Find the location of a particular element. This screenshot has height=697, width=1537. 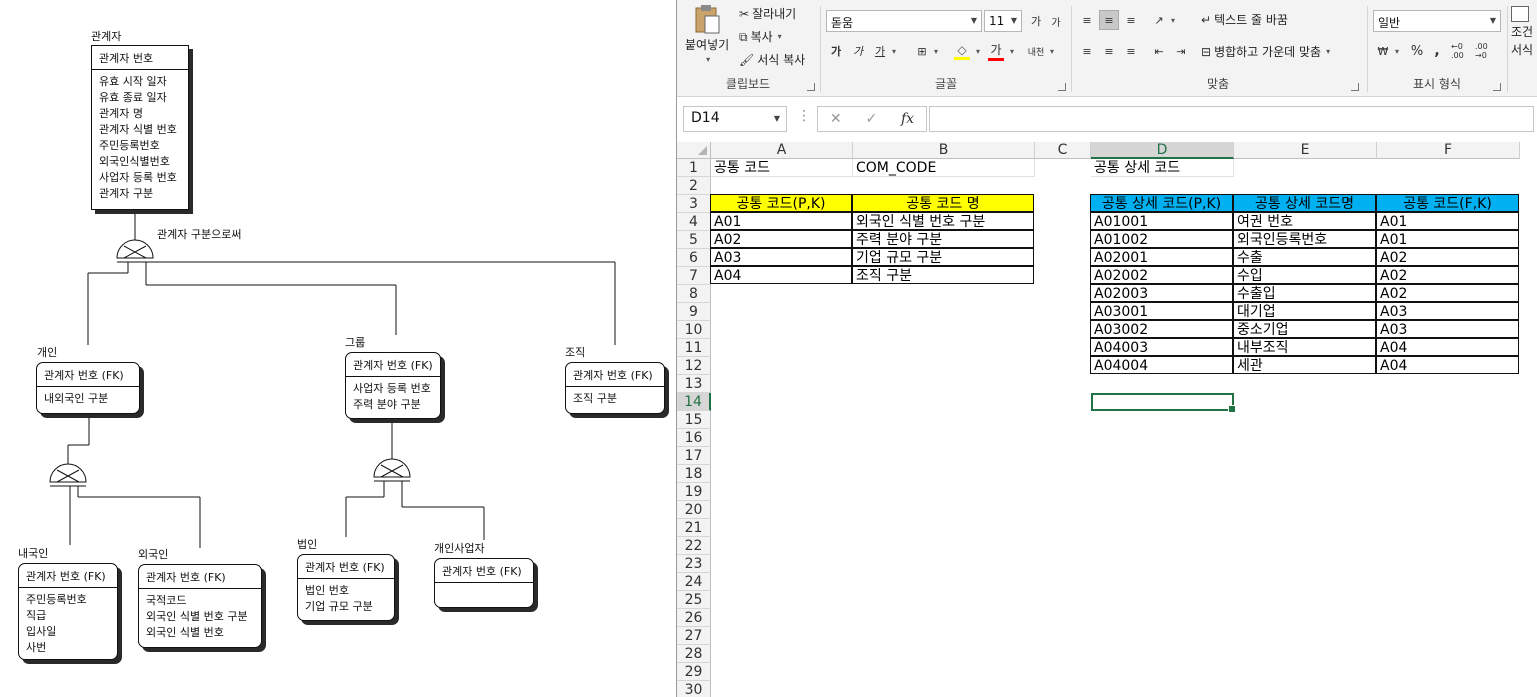

number-format-combo: 일반 ▼ is located at coordinates (1437, 21).